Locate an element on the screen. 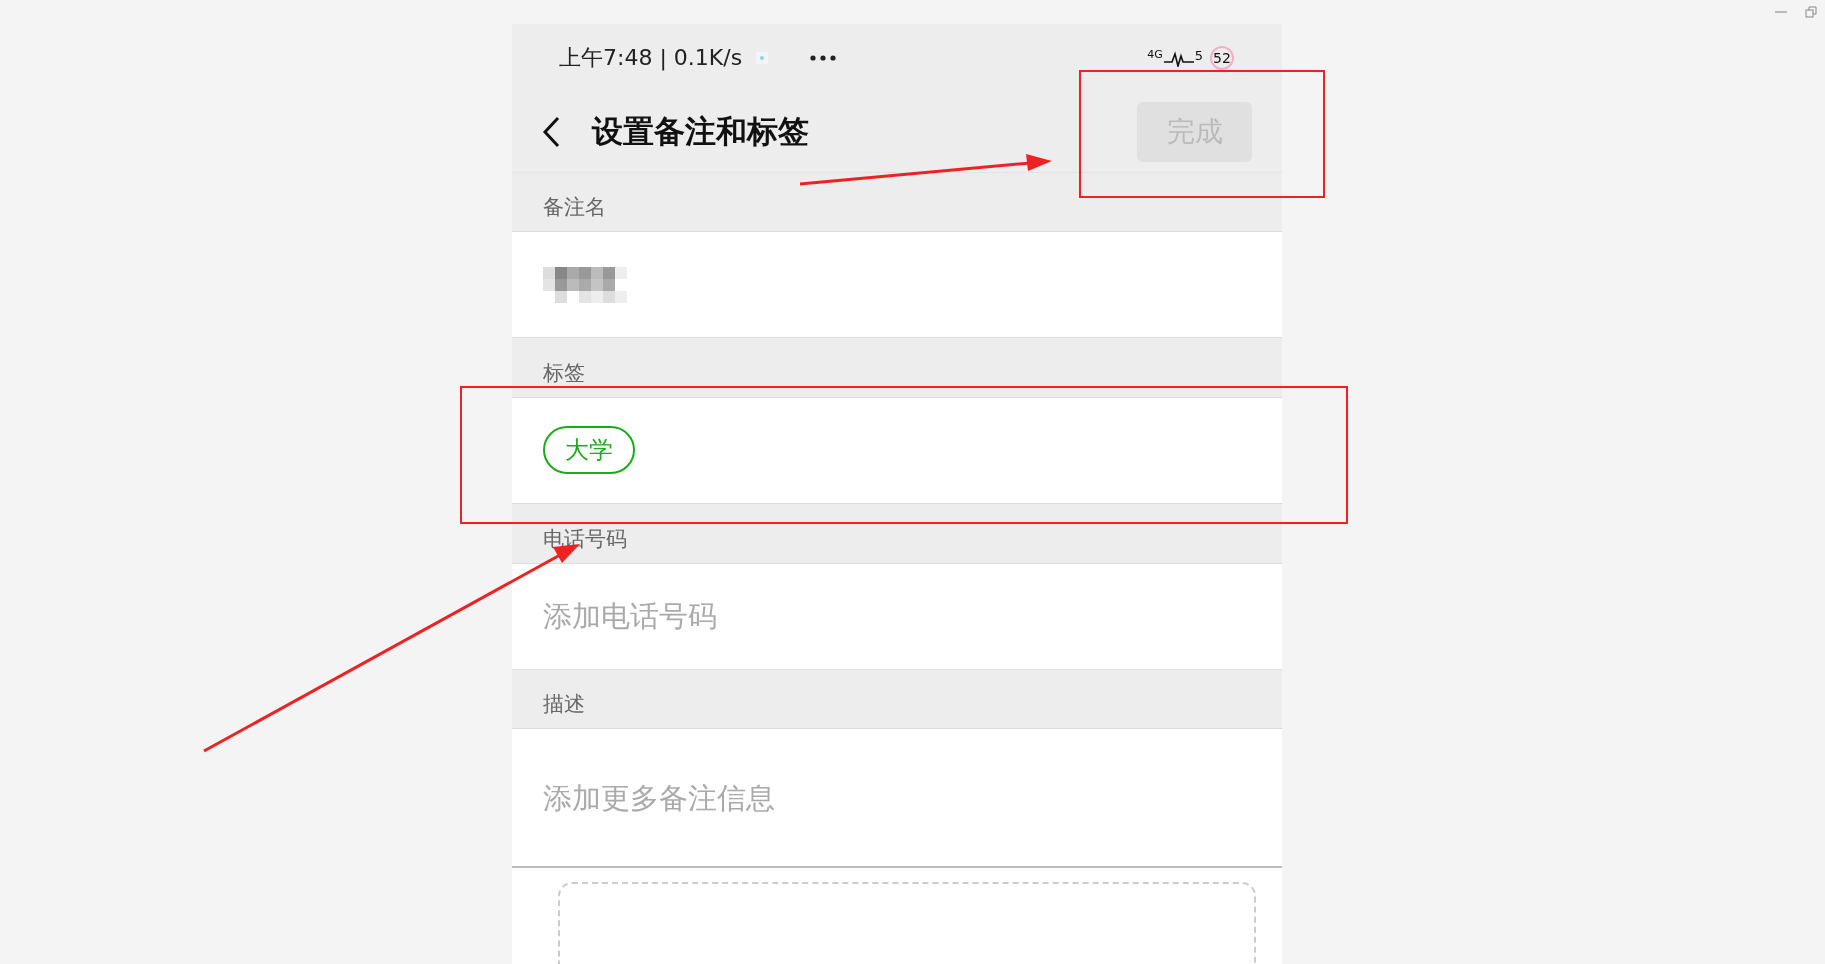 The image size is (1825, 964). back-icon is located at coordinates (551, 131).